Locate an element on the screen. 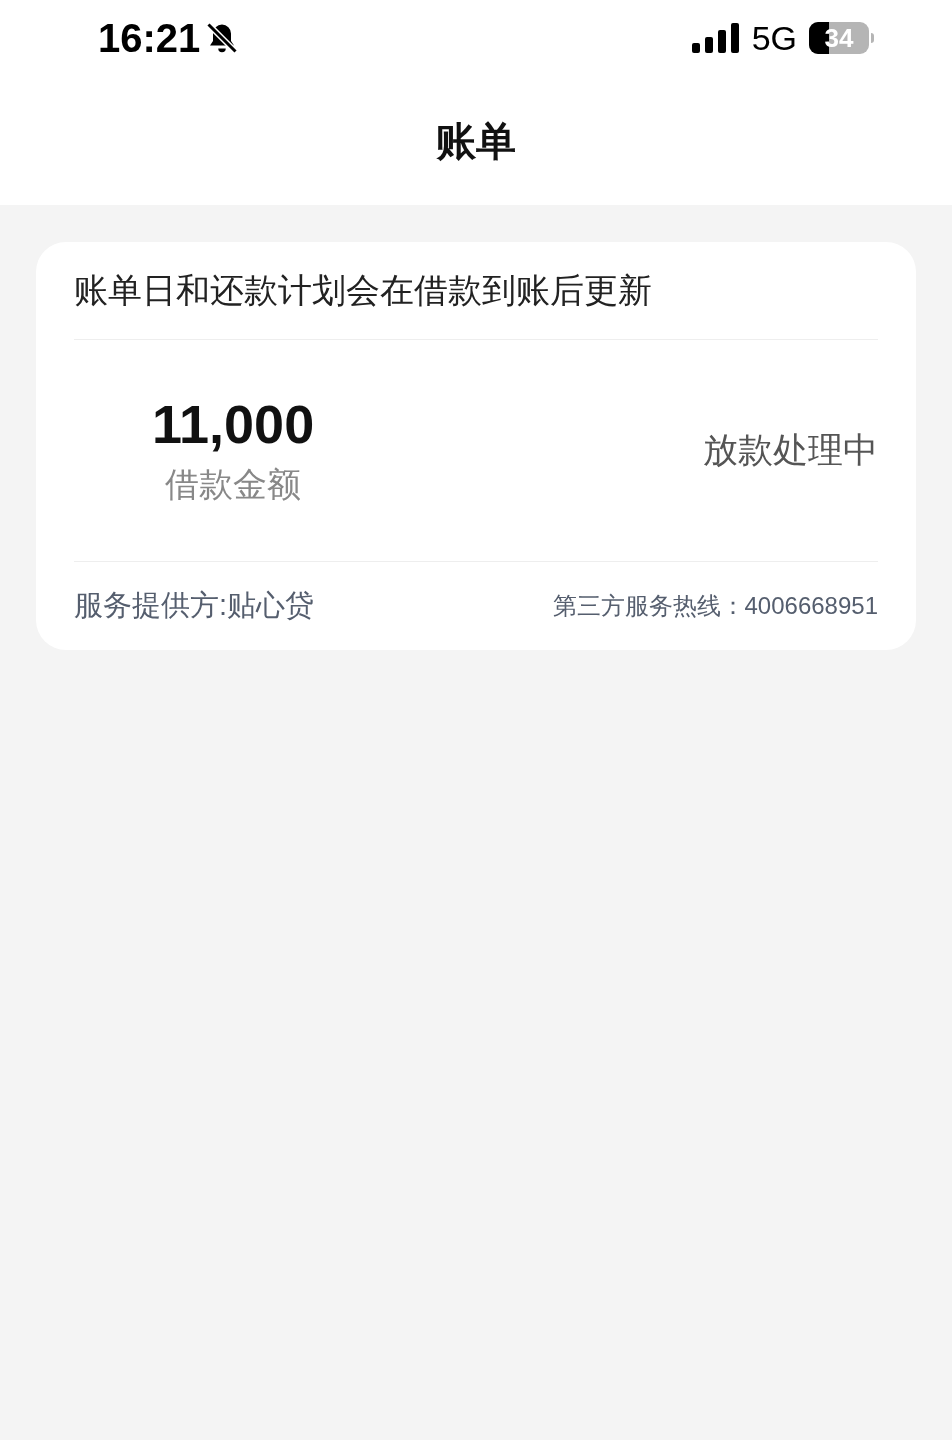  provider-text: 服务提供方:贴心贷 is located at coordinates (194, 606).